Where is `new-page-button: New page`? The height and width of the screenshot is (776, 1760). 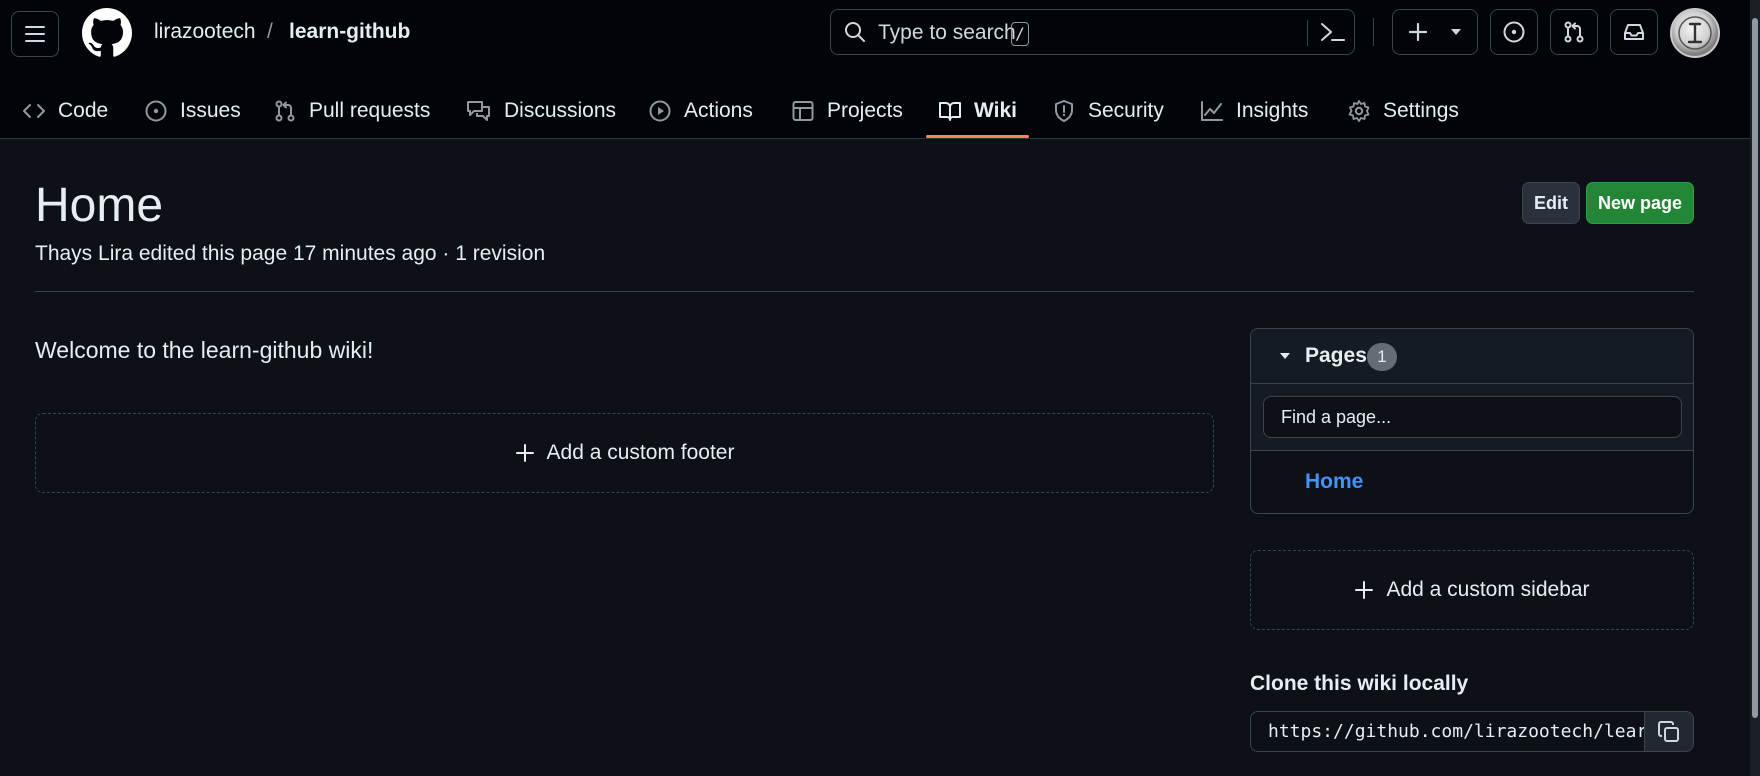
new-page-button: New page is located at coordinates (1640, 203).